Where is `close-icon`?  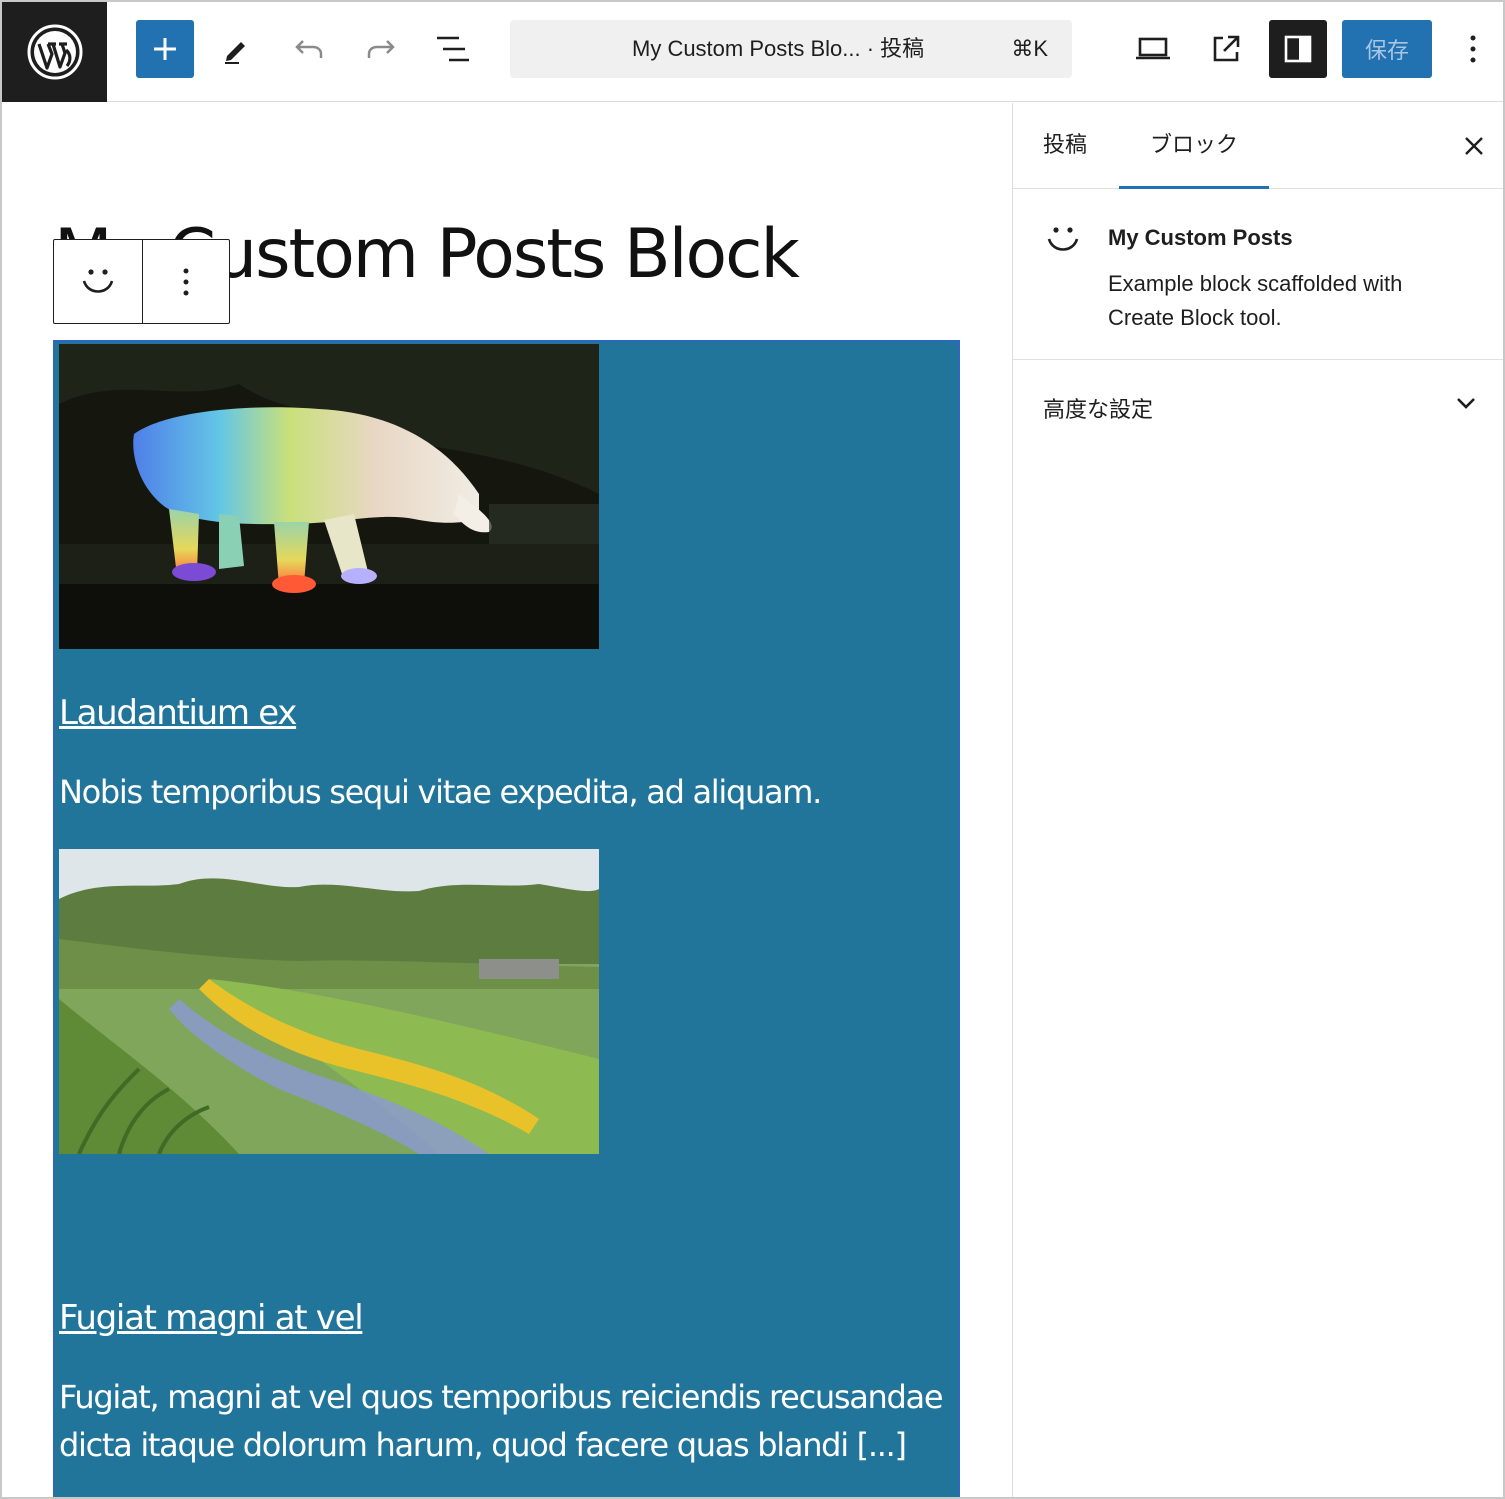 close-icon is located at coordinates (1474, 146).